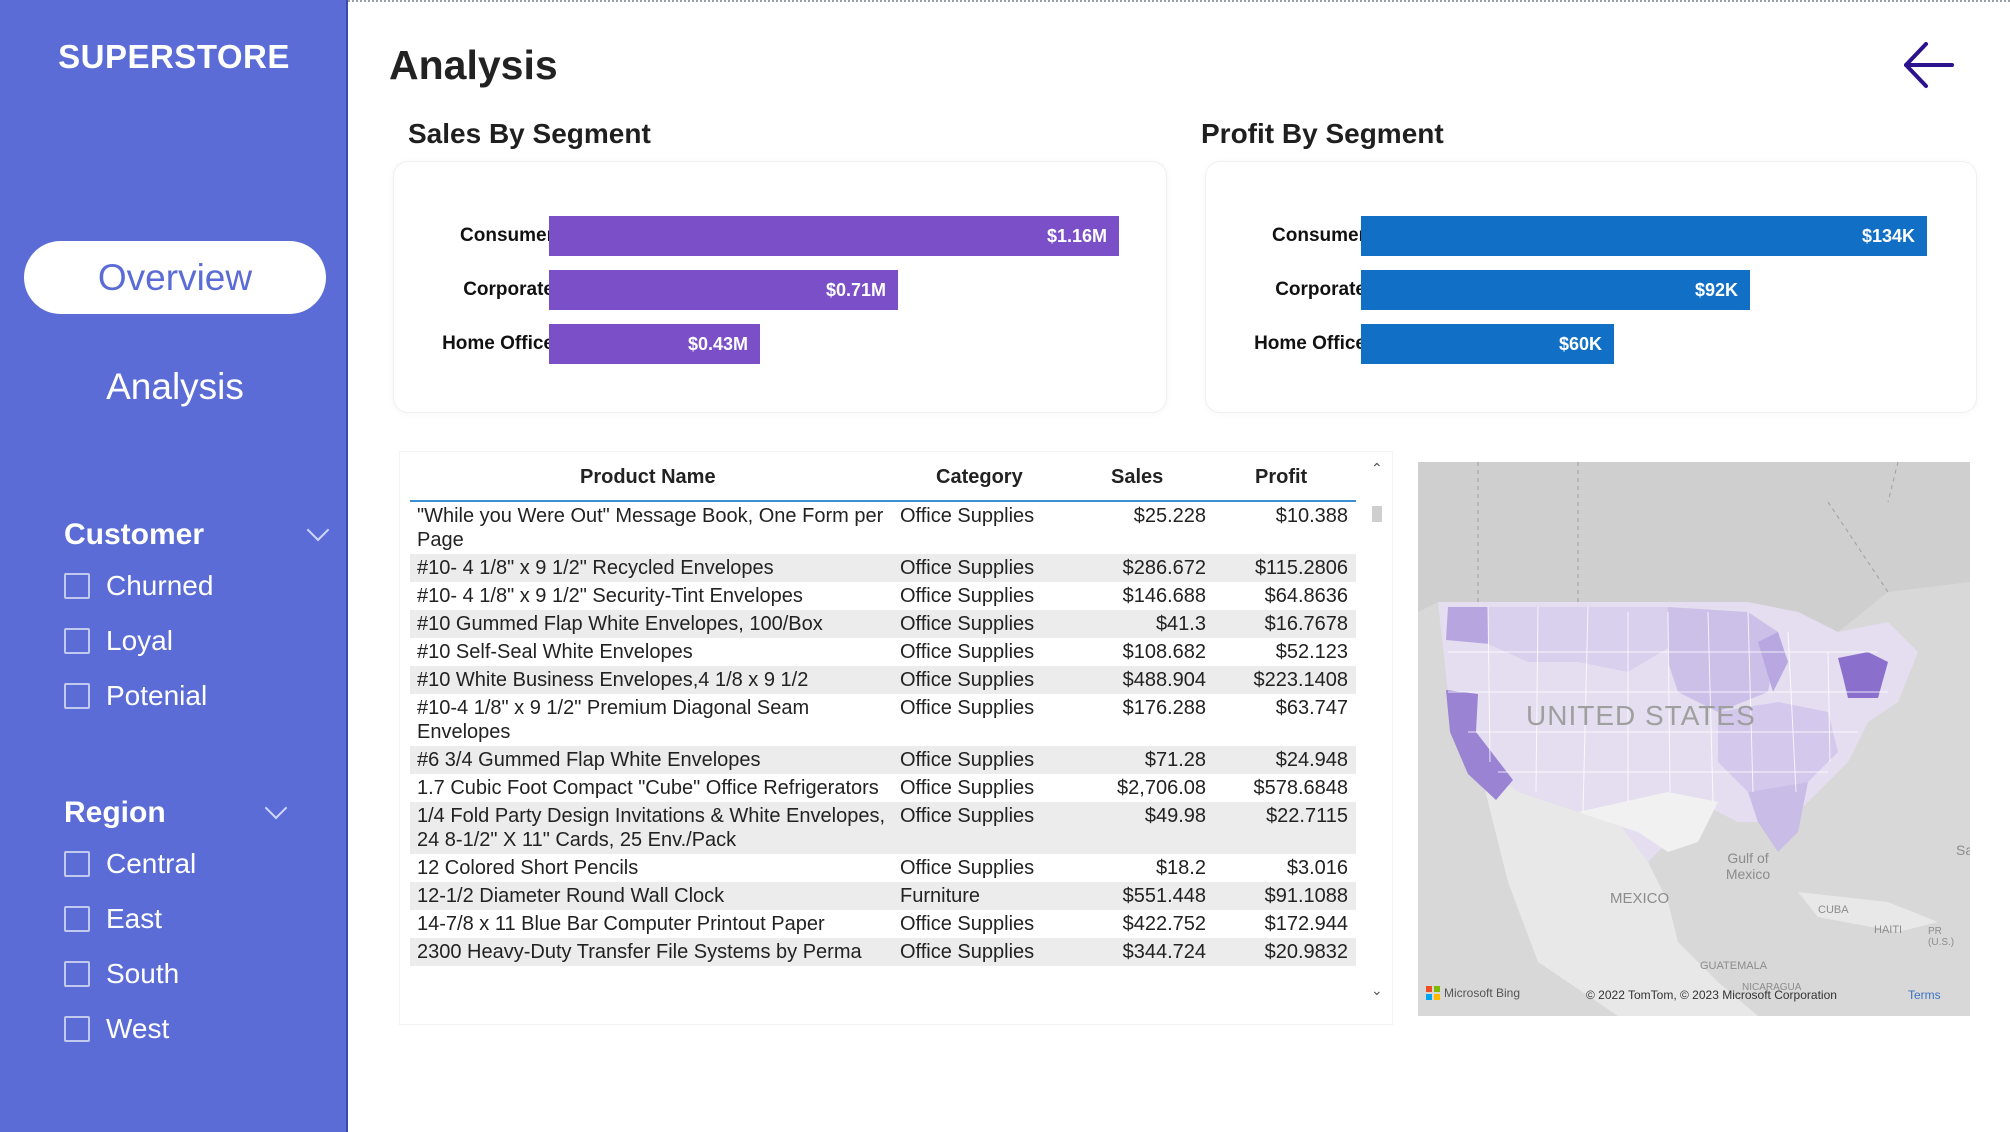  What do you see at coordinates (1377, 733) in the screenshot?
I see `table-scrollbar: ⌃ ⌄` at bounding box center [1377, 733].